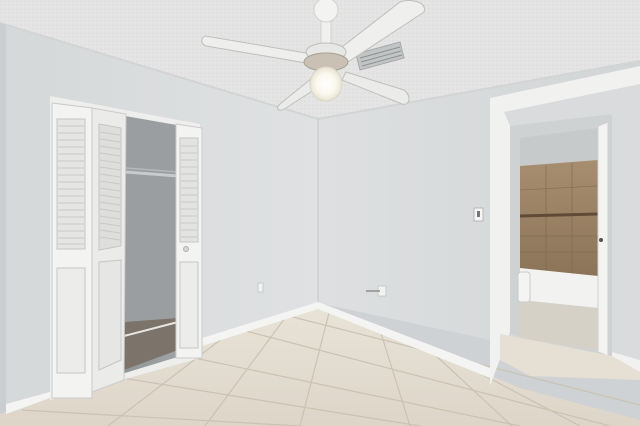  I want to click on bathroom-door-handle, so click(601, 240).